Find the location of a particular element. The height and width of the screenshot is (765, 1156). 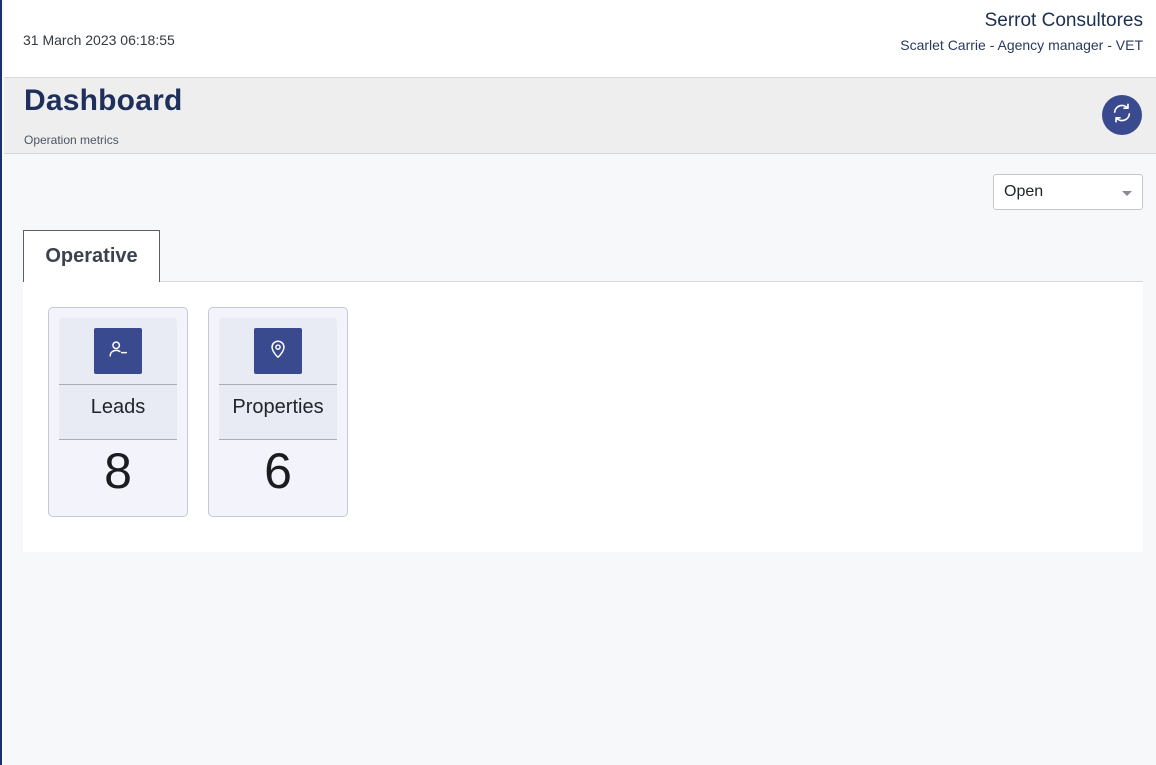

refresh-icon is located at coordinates (1122, 115).